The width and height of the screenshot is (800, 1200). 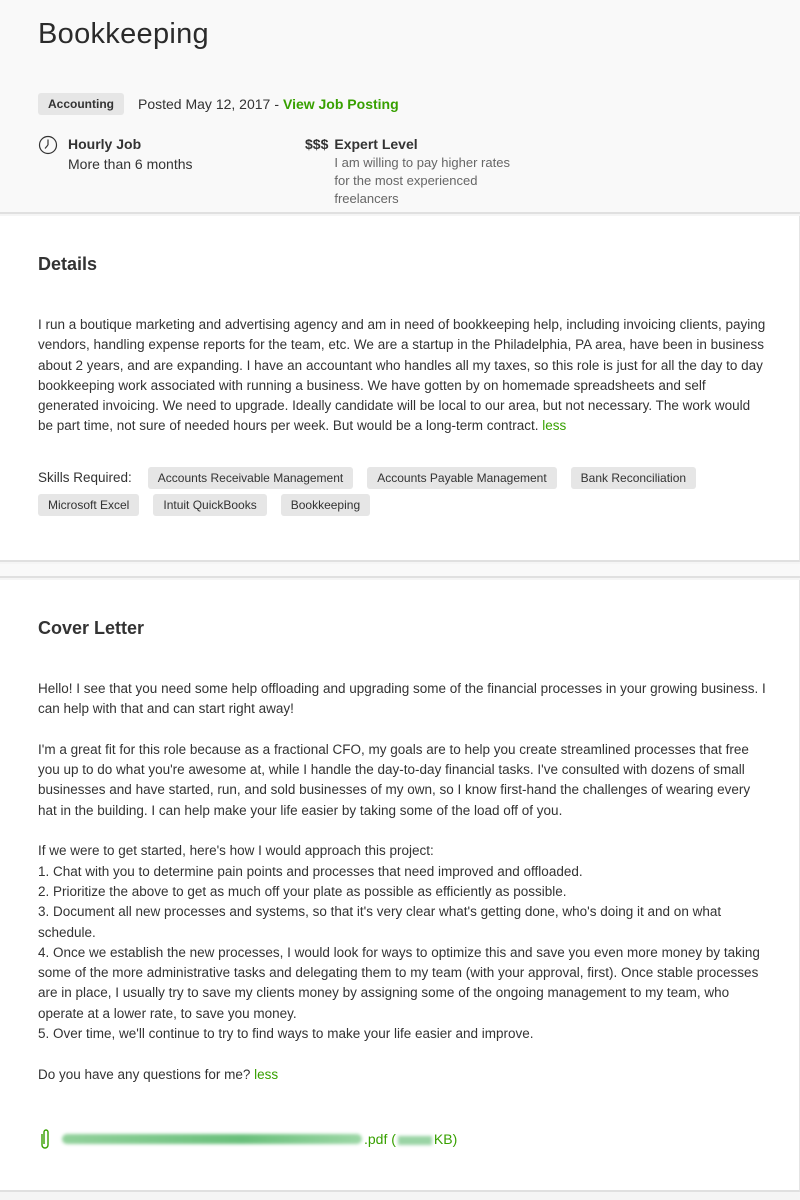 I want to click on redacted-filesize, so click(x=414, y=1140).